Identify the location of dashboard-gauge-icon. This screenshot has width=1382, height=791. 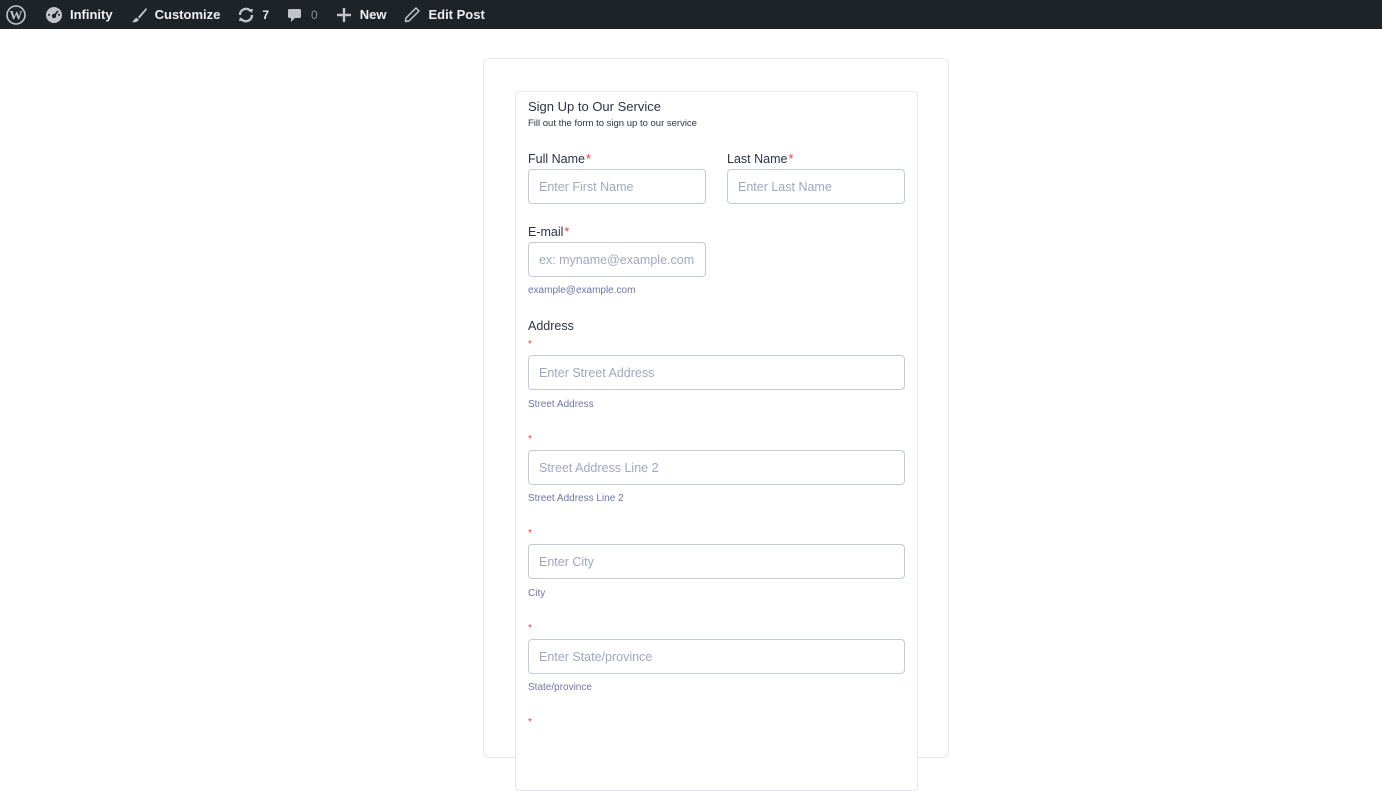
(54, 15).